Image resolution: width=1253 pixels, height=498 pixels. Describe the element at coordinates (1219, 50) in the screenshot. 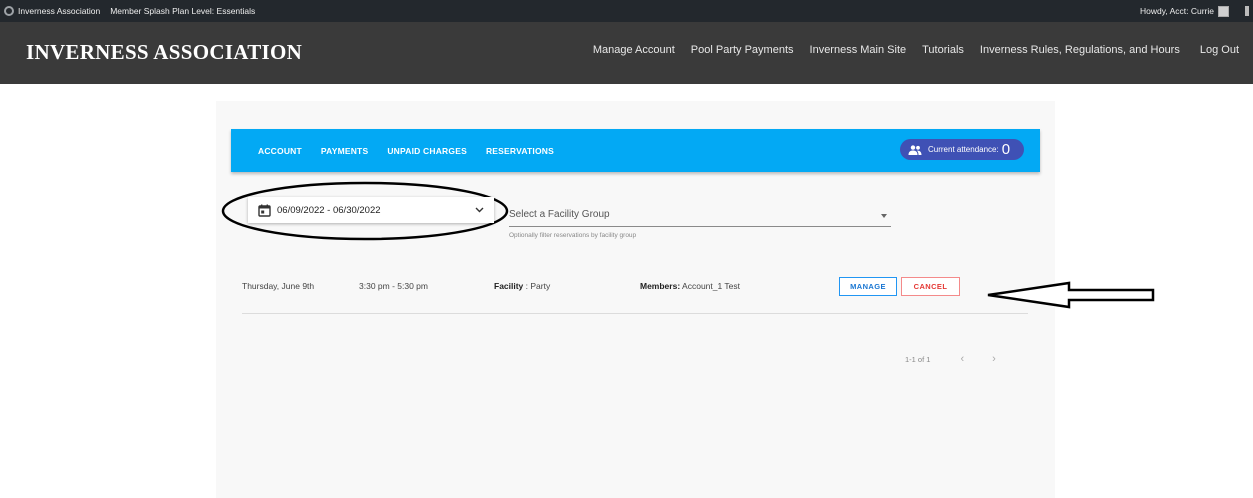

I see `nav-log-out: Log Out` at that location.